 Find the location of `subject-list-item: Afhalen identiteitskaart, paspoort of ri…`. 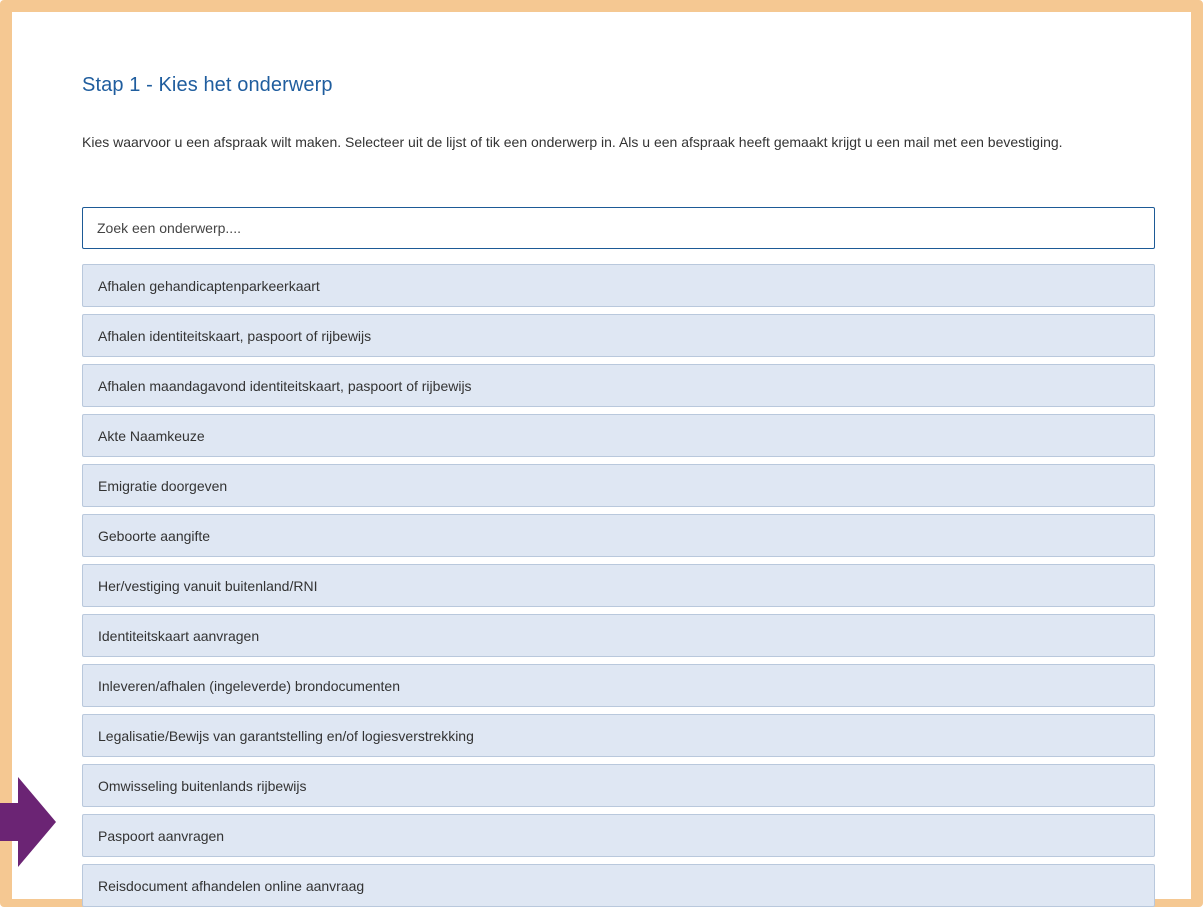

subject-list-item: Afhalen identiteitskaart, paspoort of ri… is located at coordinates (618, 335).